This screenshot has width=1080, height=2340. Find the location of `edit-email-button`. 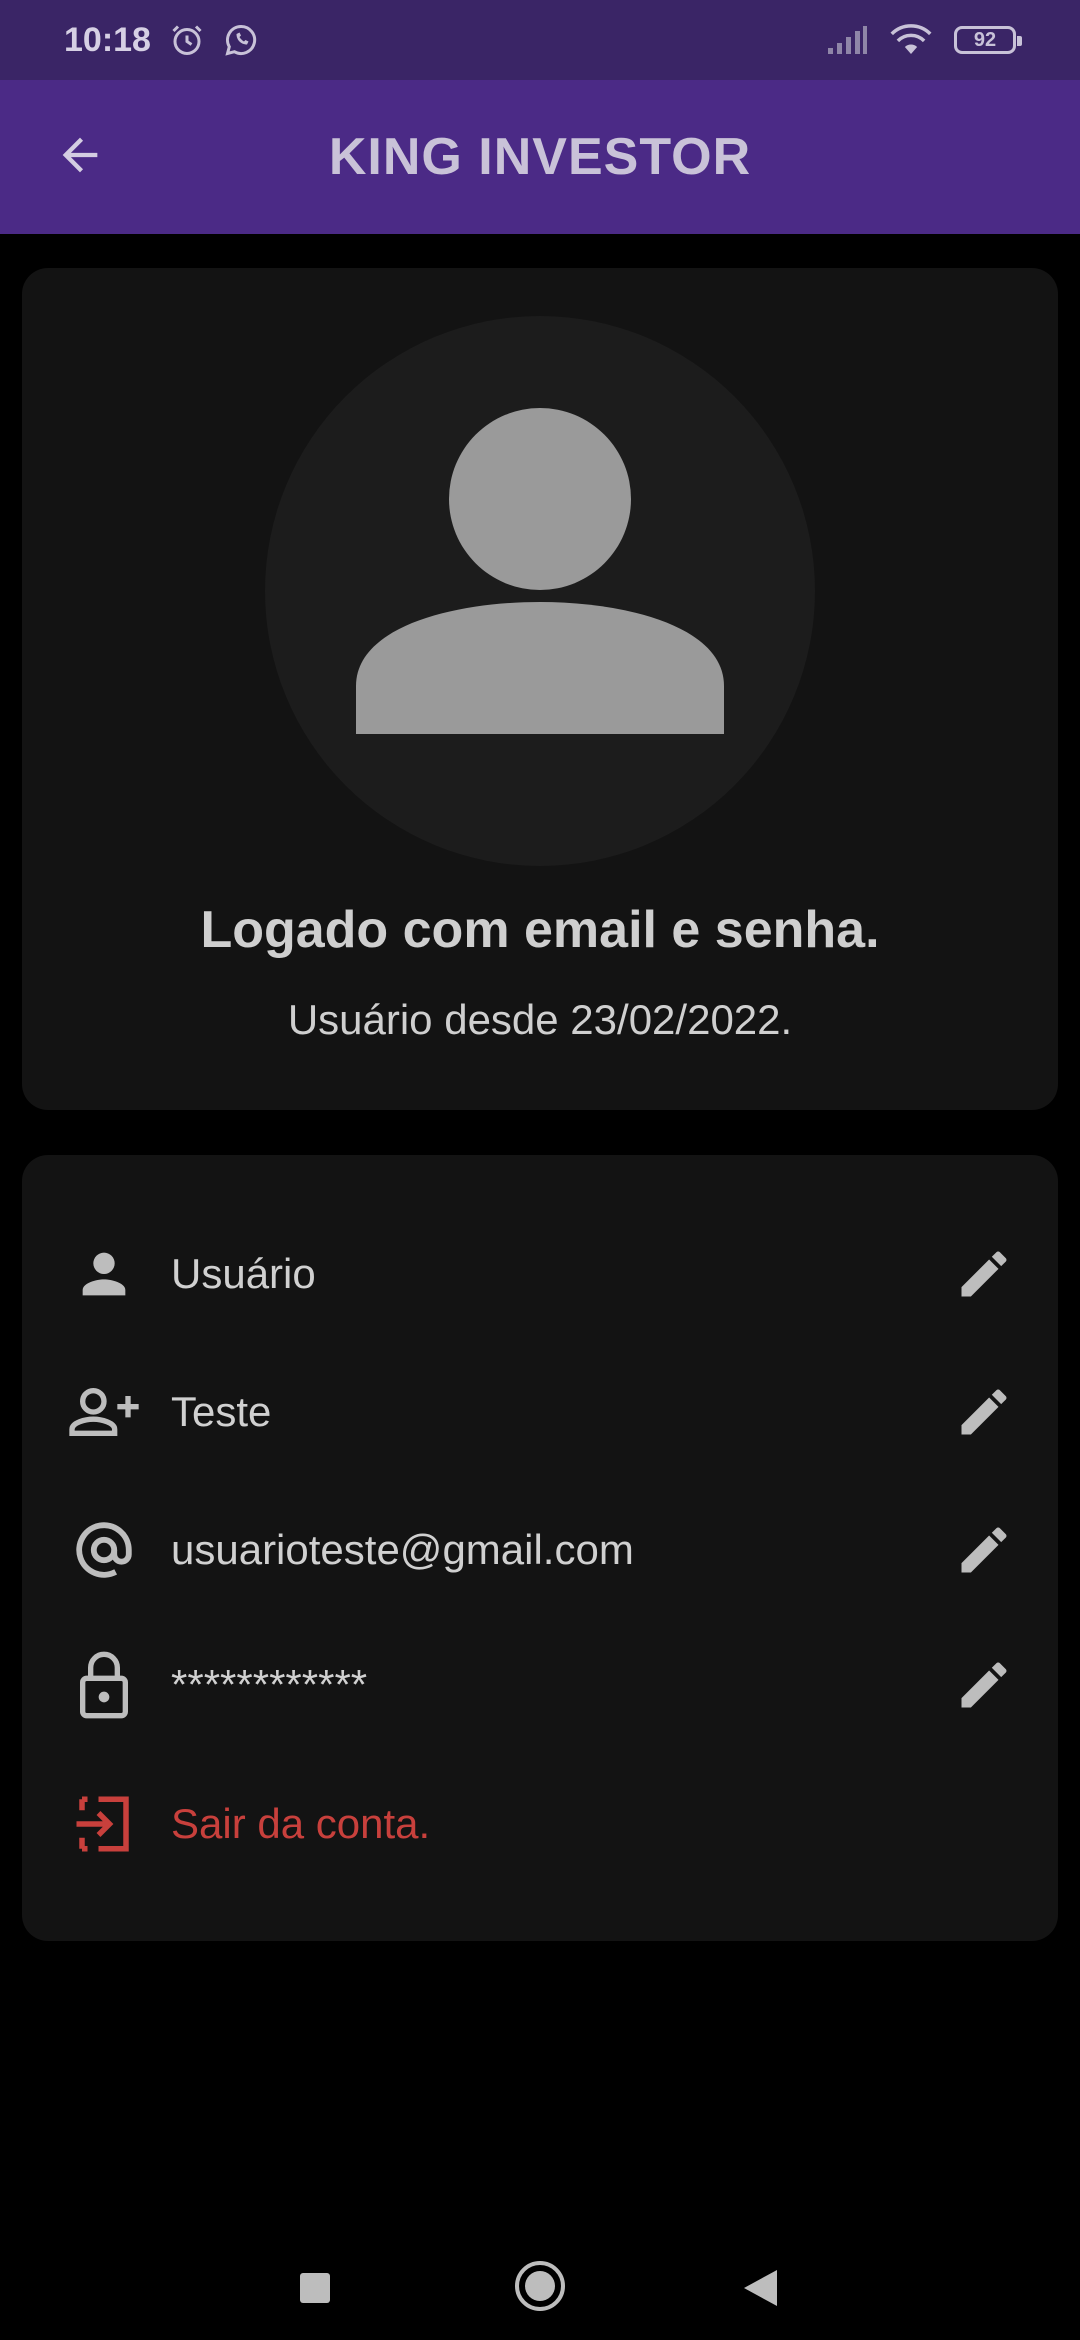

edit-email-button is located at coordinates (984, 1550).